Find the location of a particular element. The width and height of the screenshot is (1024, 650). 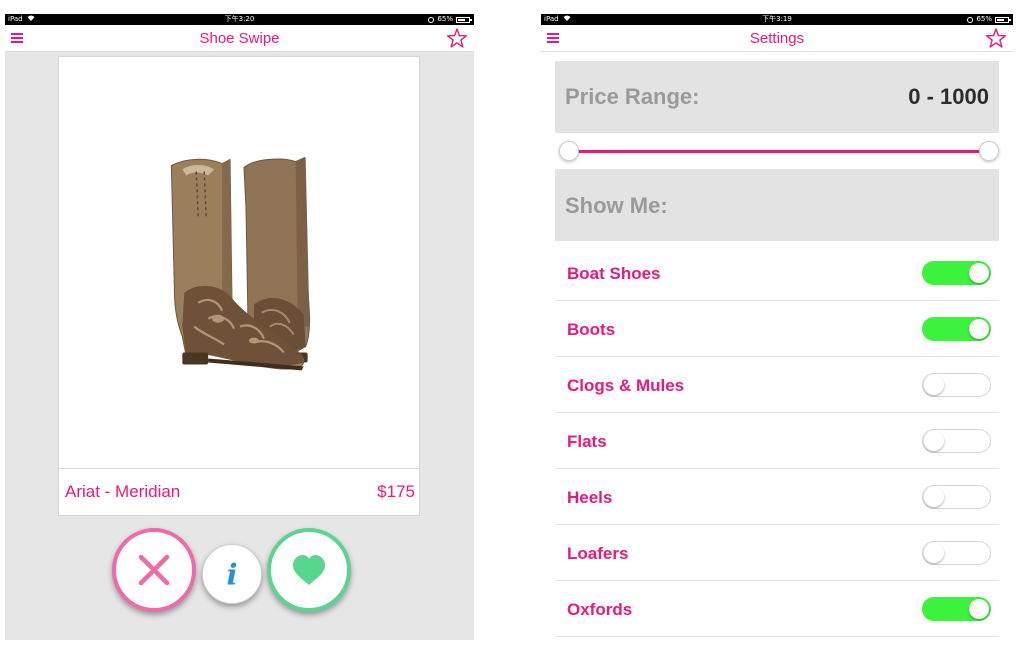

slider-min-handle is located at coordinates (569, 151).